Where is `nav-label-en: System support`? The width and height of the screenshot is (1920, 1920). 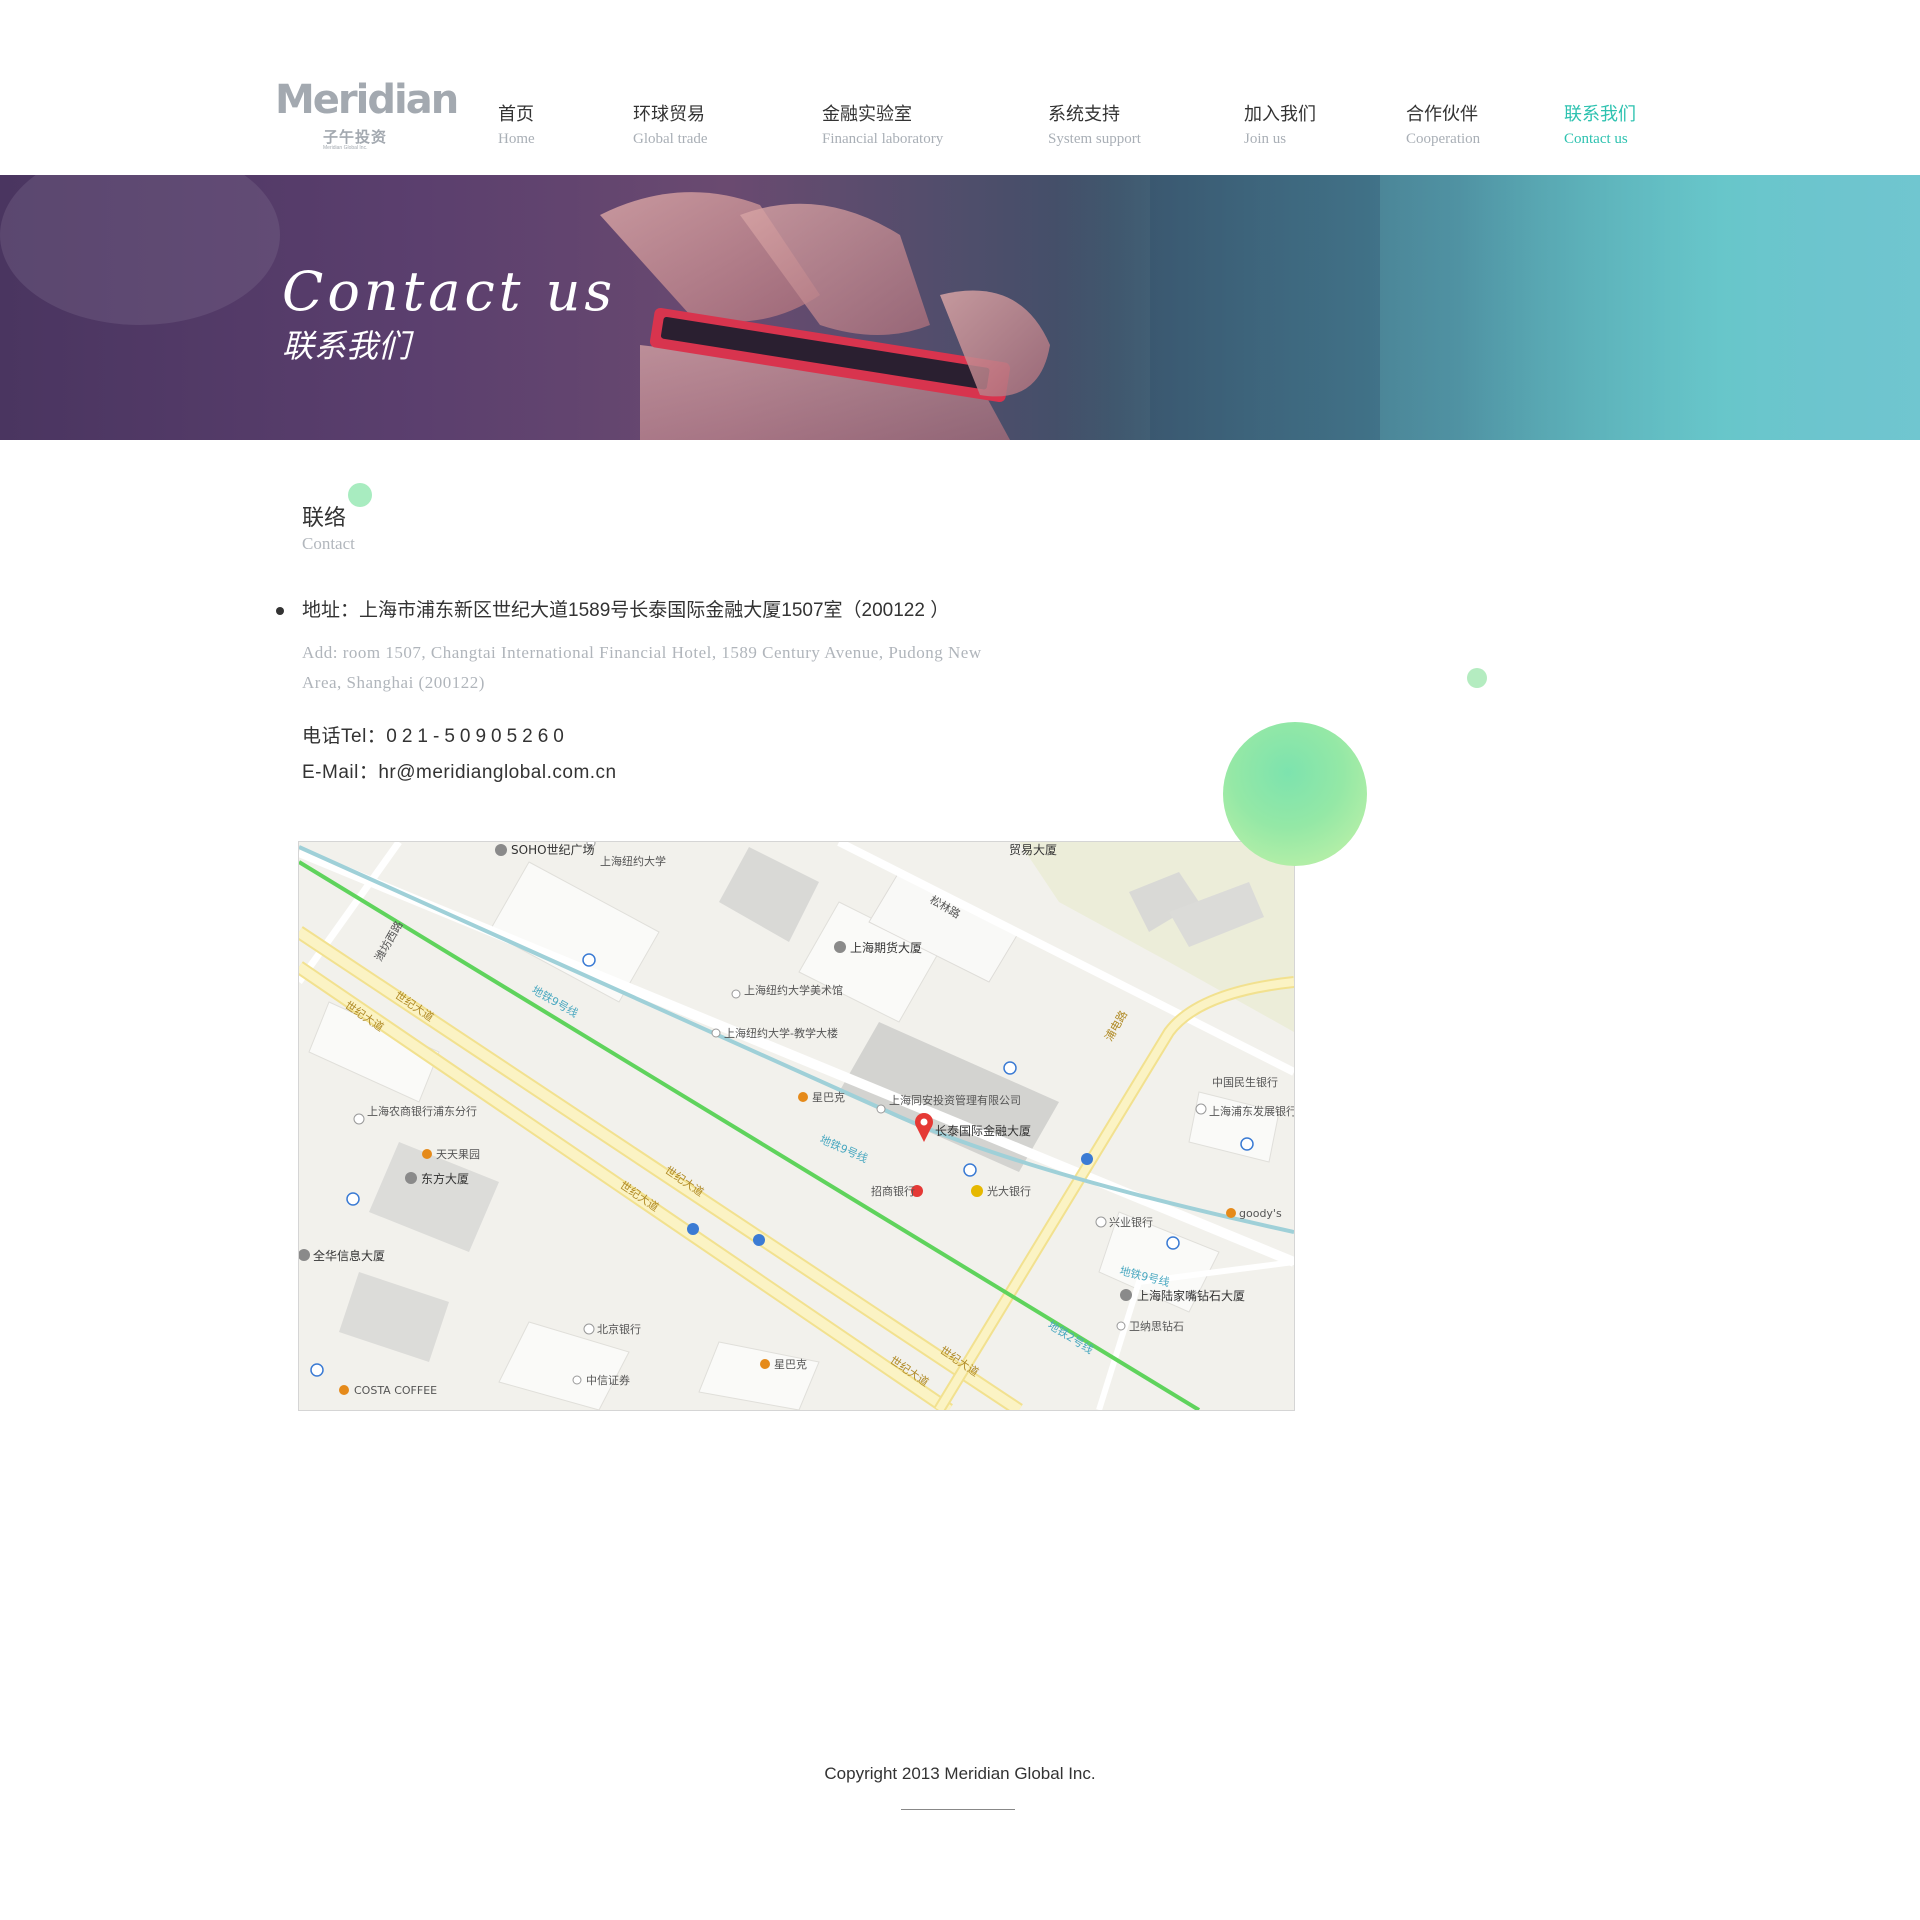 nav-label-en: System support is located at coordinates (1094, 139).